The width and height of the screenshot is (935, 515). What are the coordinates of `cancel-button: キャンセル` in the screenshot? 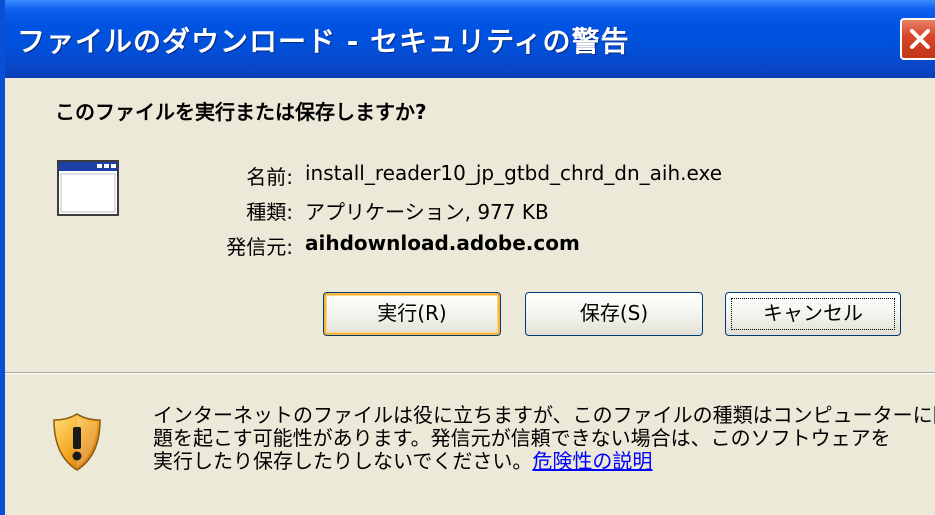 It's located at (813, 314).